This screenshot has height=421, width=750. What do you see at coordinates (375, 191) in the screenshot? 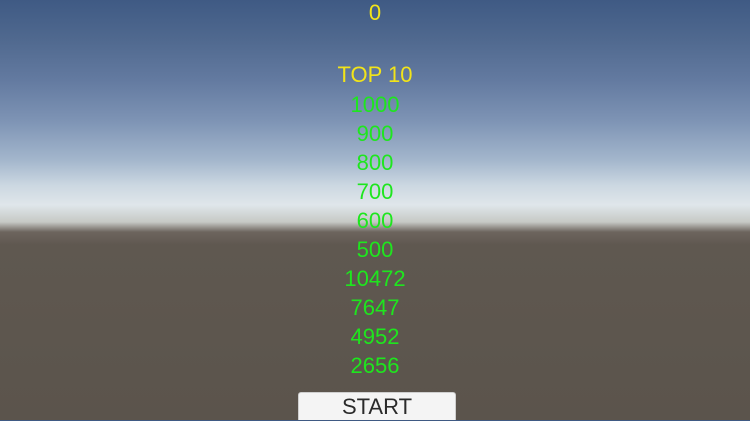
I see `leaderboard-entry-4: 700` at bounding box center [375, 191].